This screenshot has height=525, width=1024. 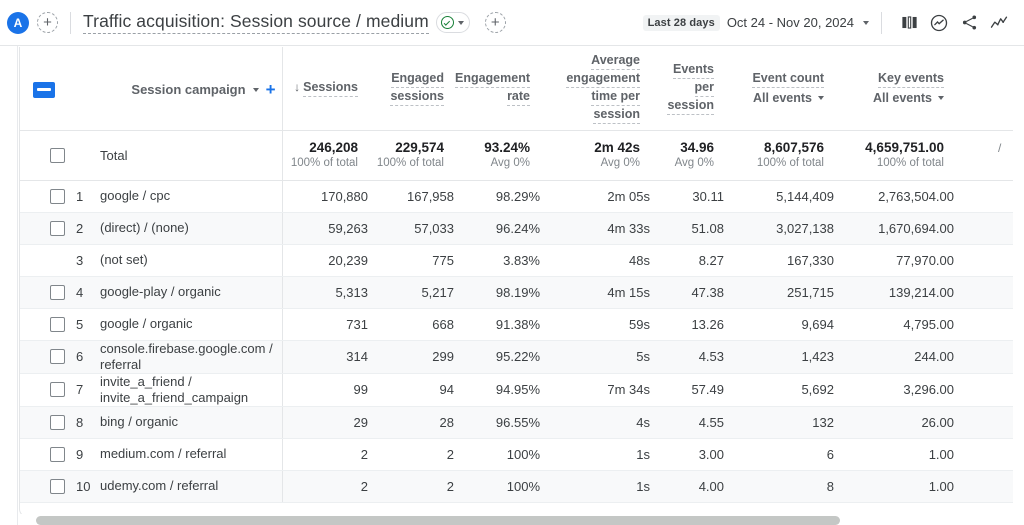 I want to click on row-engaged-sessions: 775, so click(x=411, y=260).